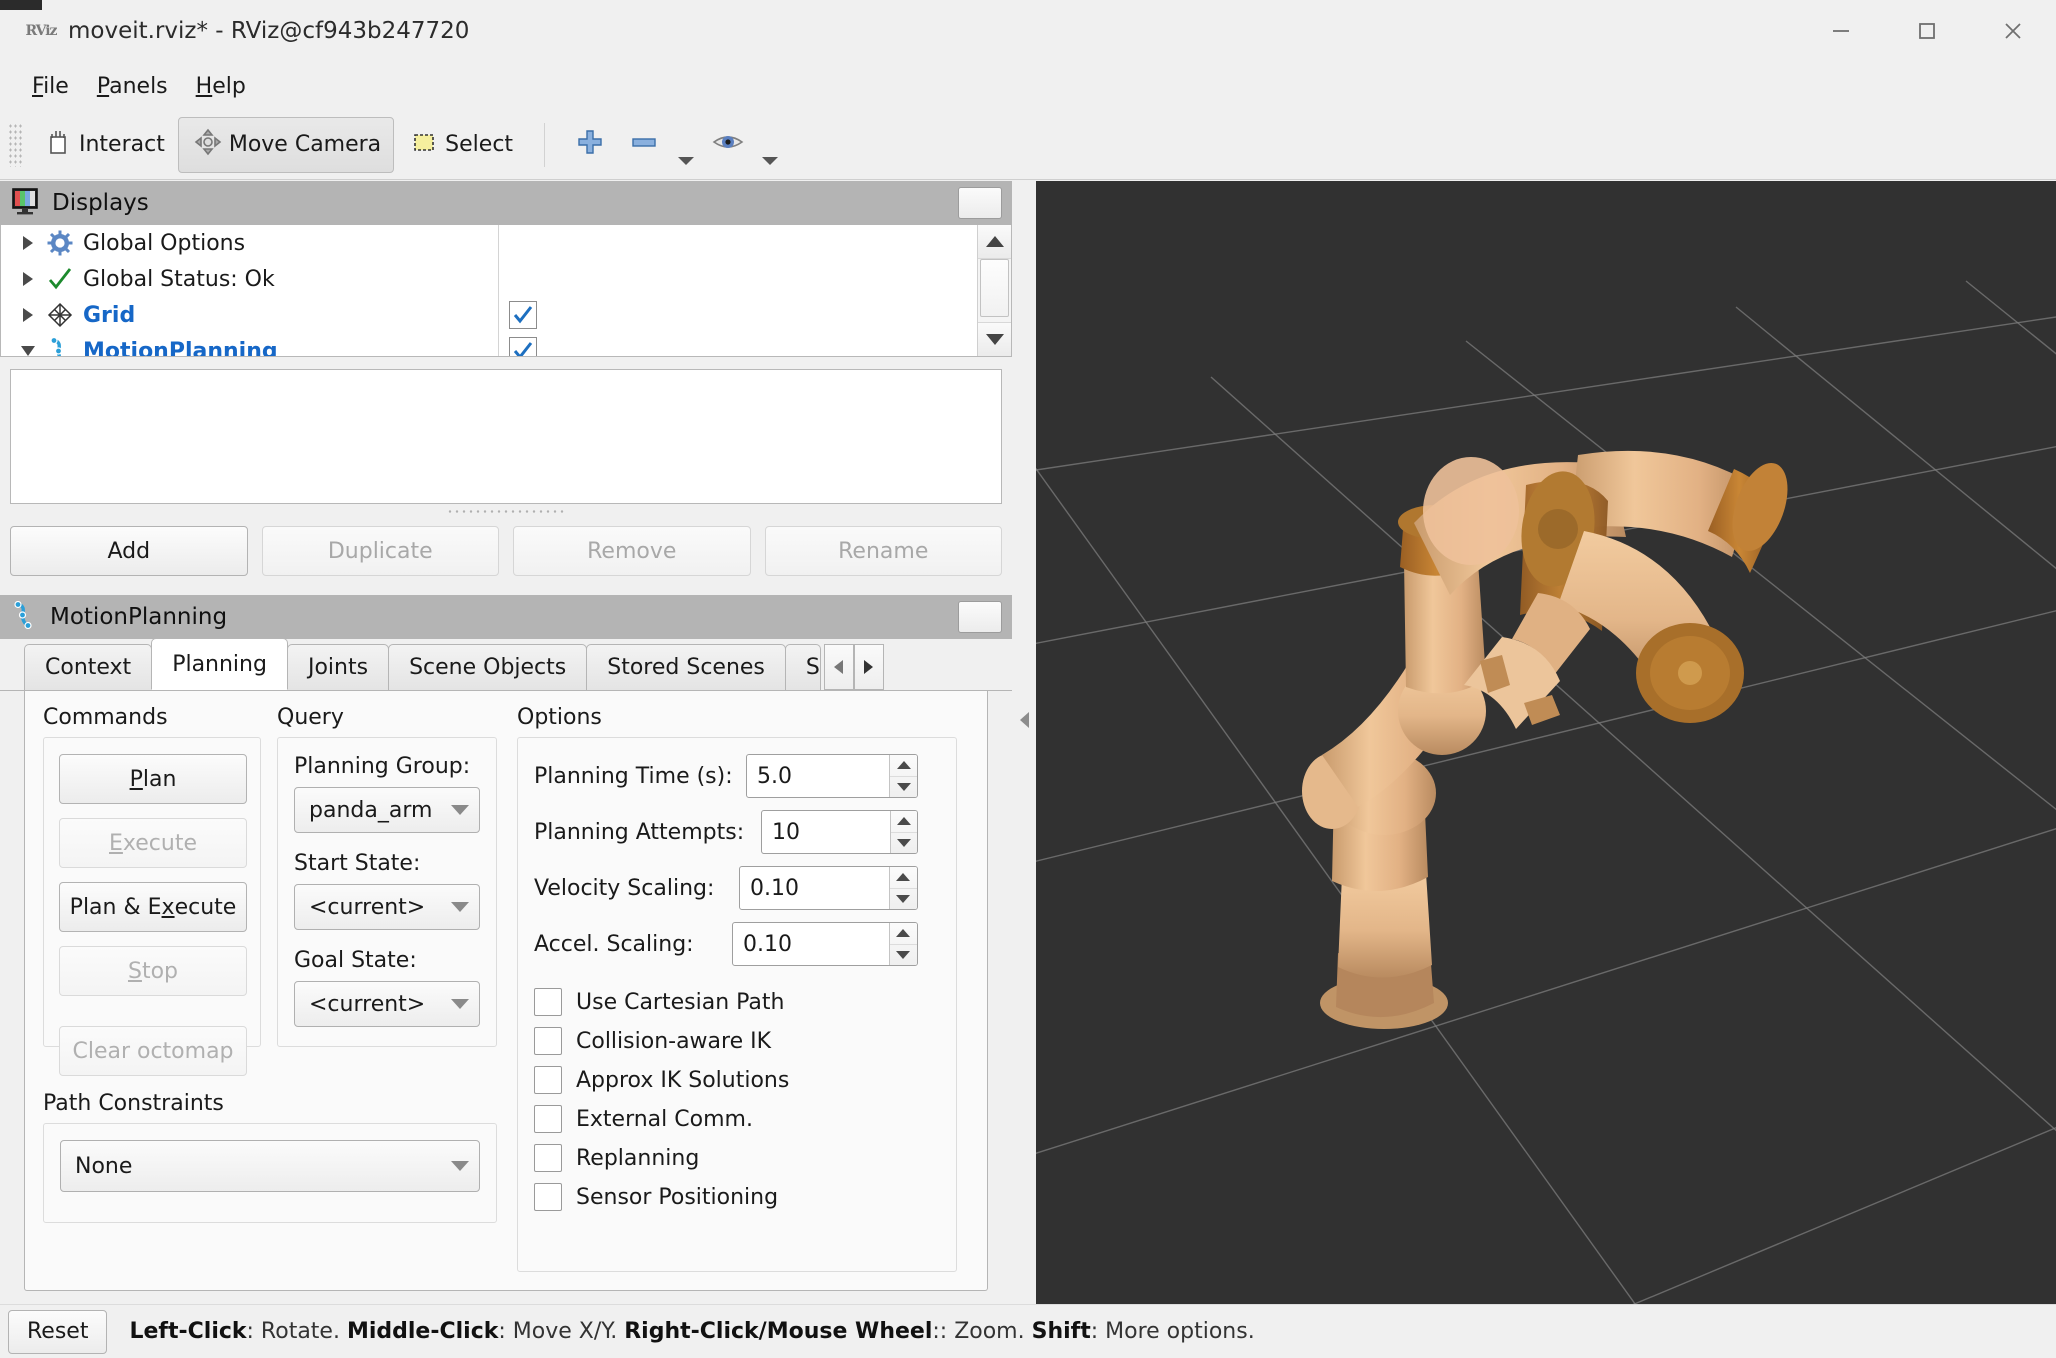 The image size is (2056, 1358). What do you see at coordinates (28, 243) in the screenshot?
I see `expand-arrow-icon` at bounding box center [28, 243].